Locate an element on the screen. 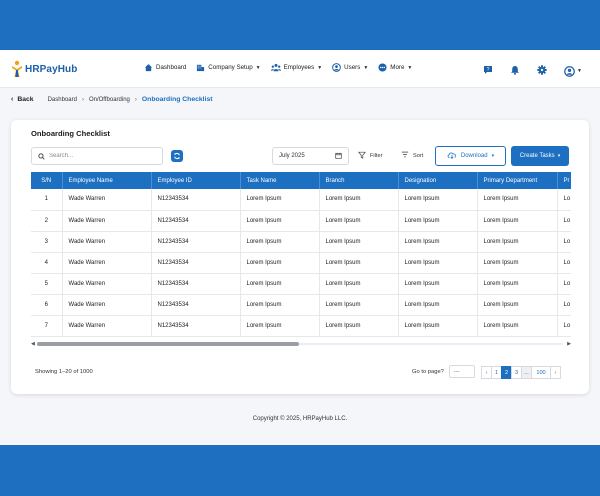 The height and width of the screenshot is (496, 600). nav-item-more: More ▼ is located at coordinates (395, 67).